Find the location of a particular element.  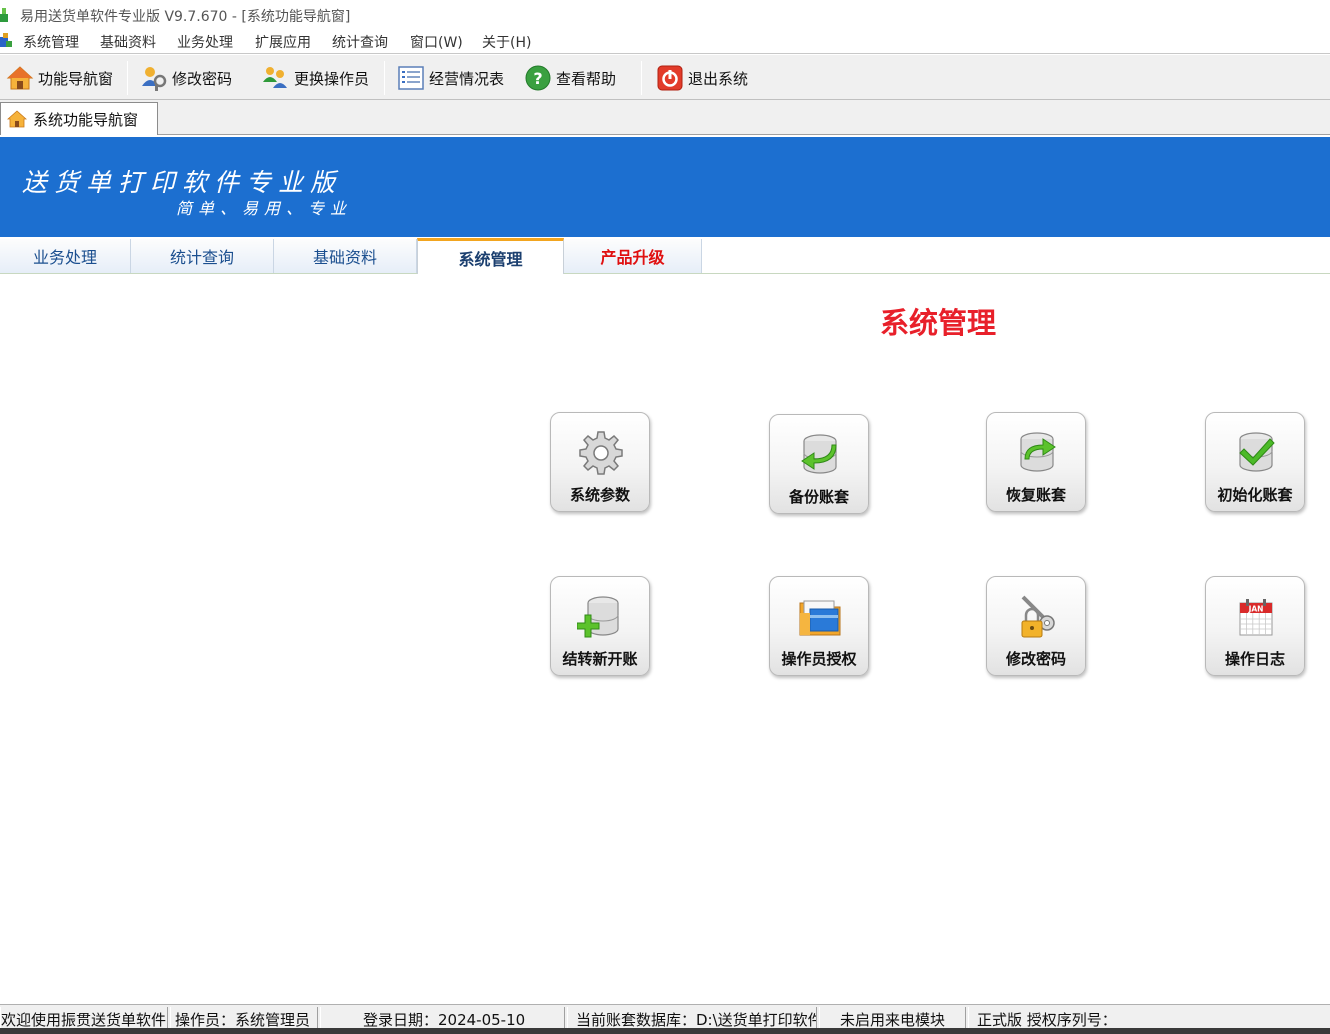

tile-label: 备份账套 is located at coordinates (818, 497).